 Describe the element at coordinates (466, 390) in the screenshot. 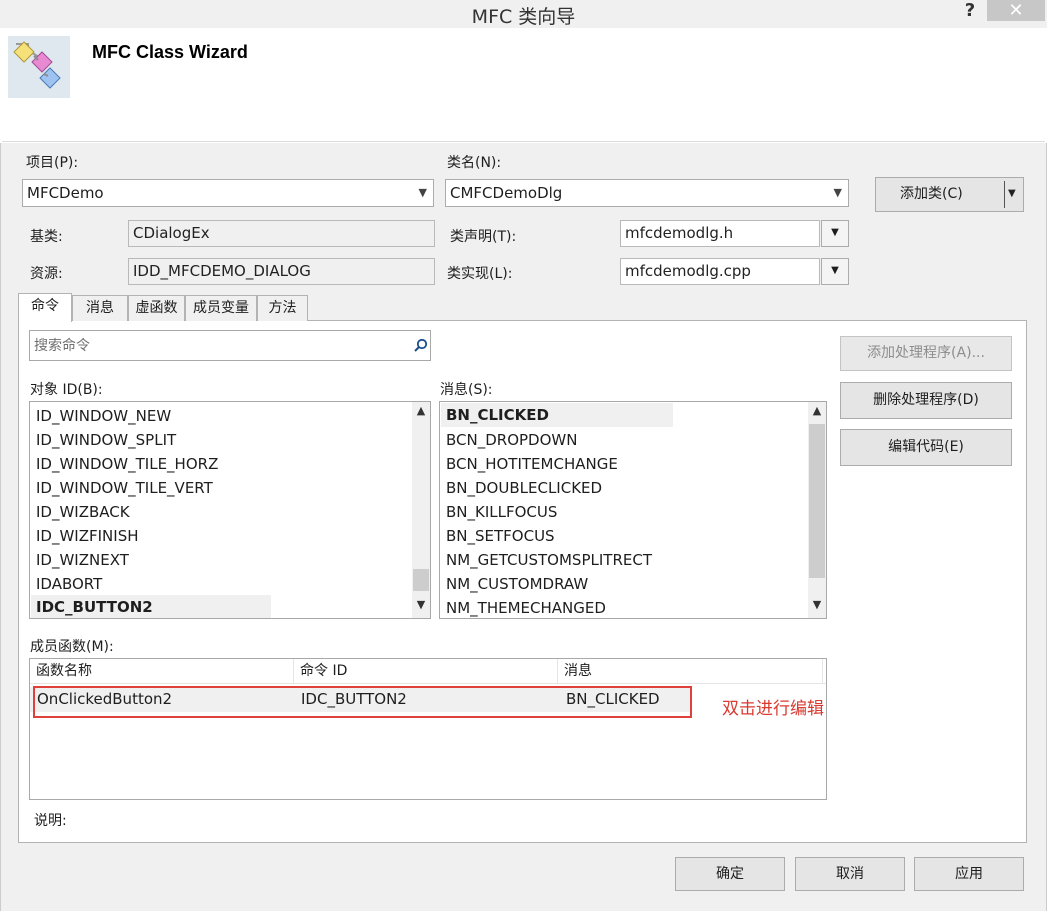

I see `messages-label: 消息(S):` at that location.